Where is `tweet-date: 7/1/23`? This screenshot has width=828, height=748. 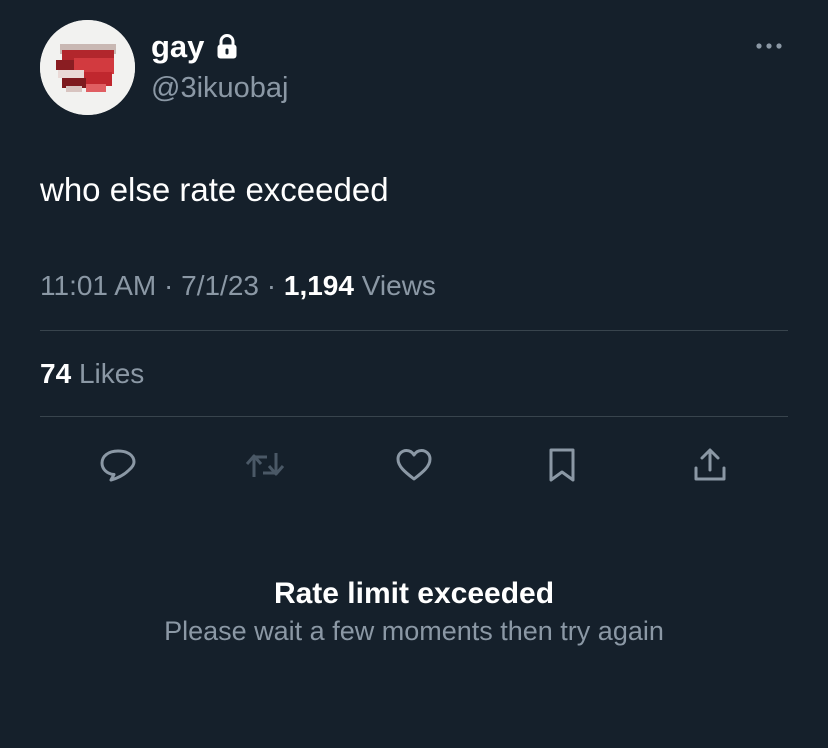
tweet-date: 7/1/23 is located at coordinates (220, 285).